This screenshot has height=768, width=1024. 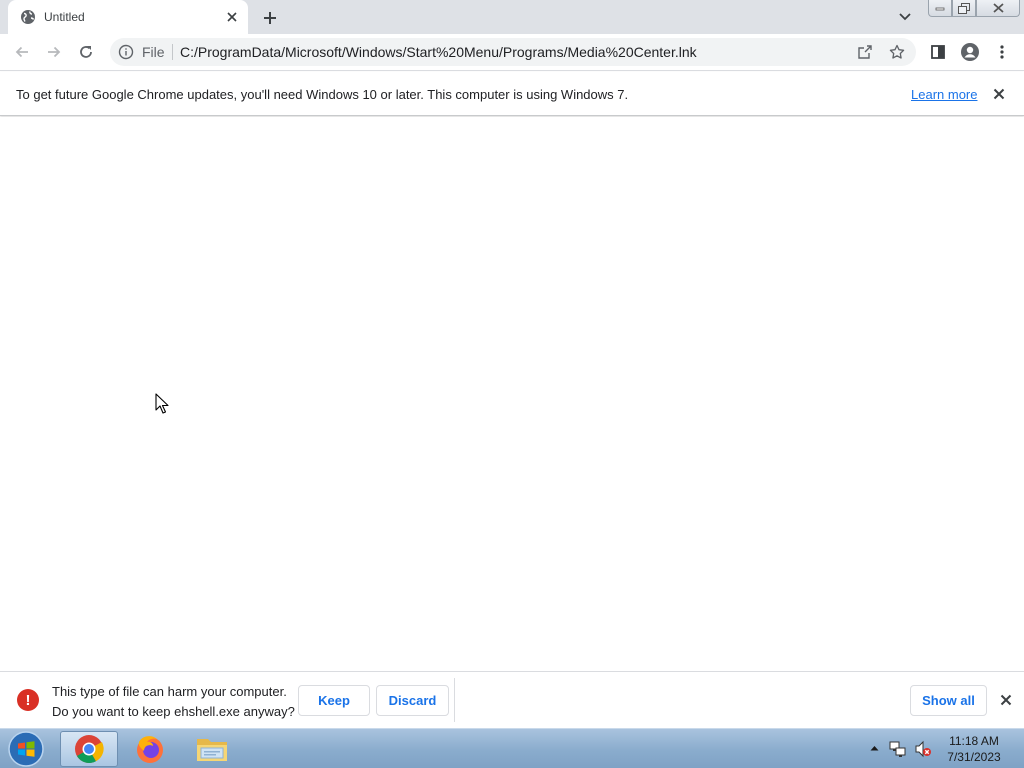 What do you see at coordinates (512, 17) in the screenshot?
I see `tab-strip: Untitled` at bounding box center [512, 17].